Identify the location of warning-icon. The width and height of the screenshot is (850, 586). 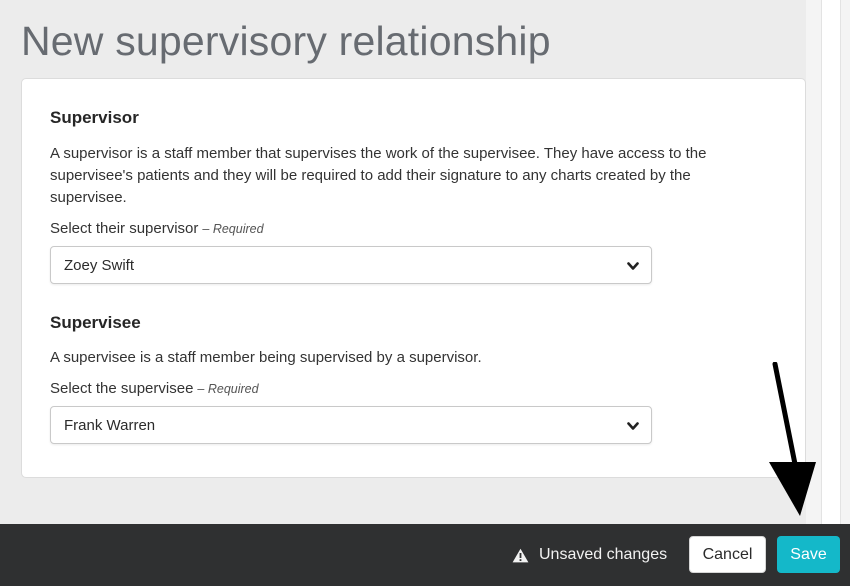
(520, 555).